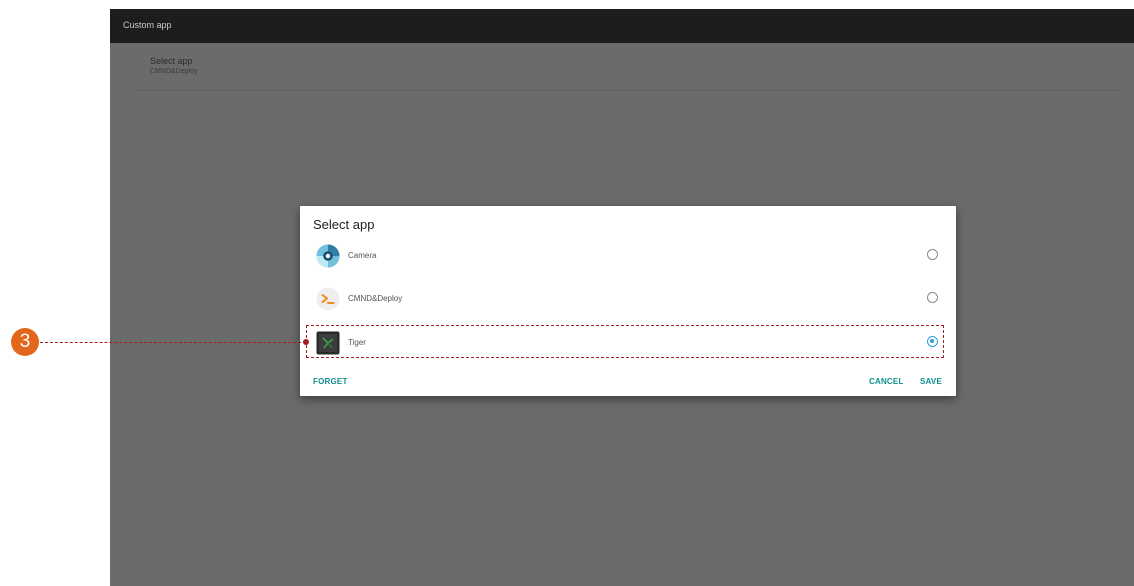  Describe the element at coordinates (330, 381) in the screenshot. I see `forget-button: FORGET` at that location.